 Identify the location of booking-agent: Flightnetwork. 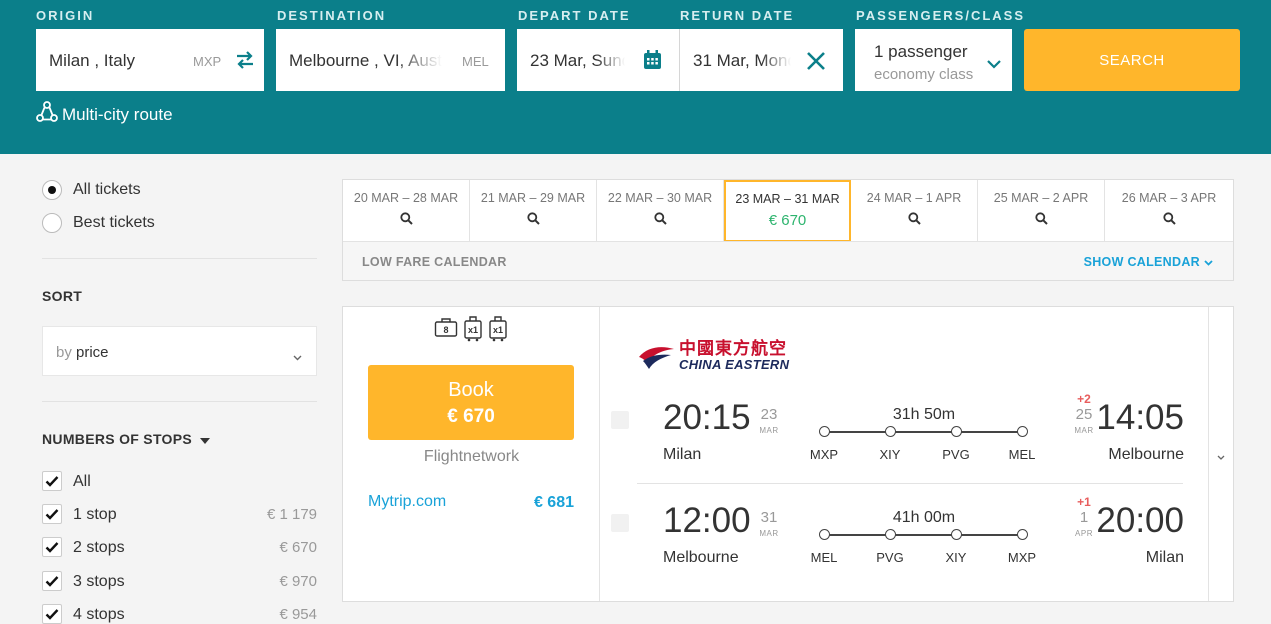
(471, 456).